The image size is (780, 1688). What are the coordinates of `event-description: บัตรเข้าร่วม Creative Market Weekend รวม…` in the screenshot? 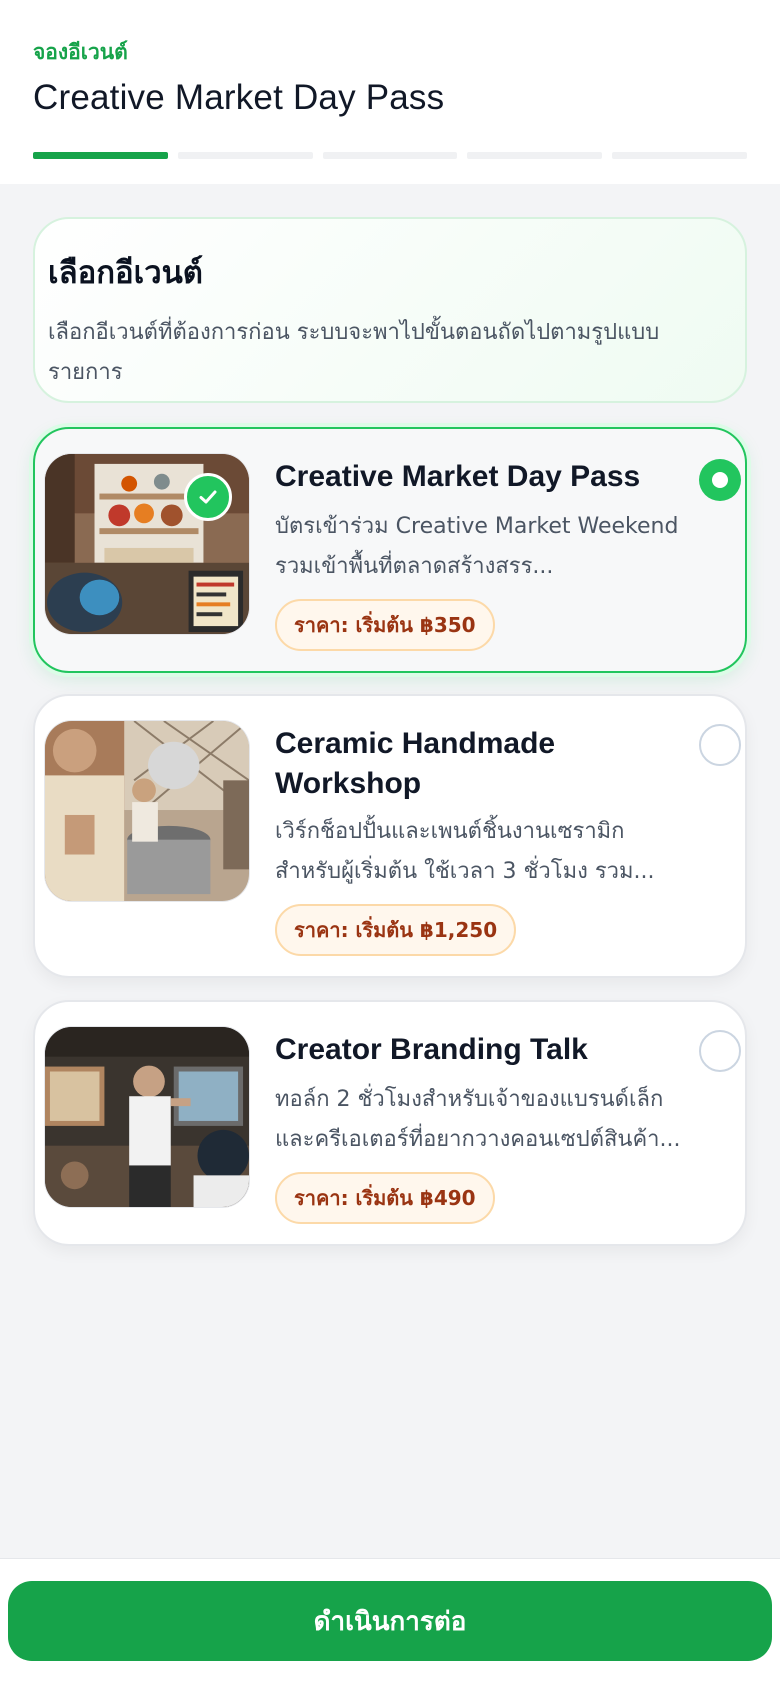 It's located at (477, 546).